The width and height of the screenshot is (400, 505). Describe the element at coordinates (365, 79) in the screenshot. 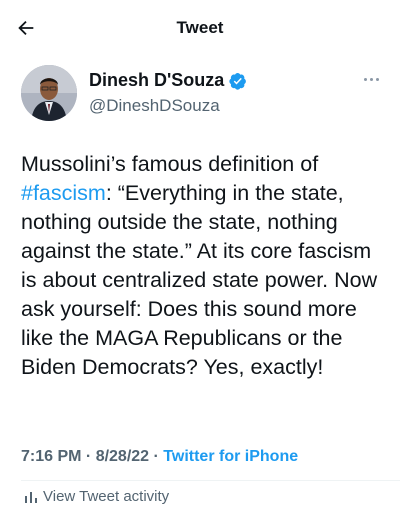

I see `more-horizontal-icon` at that location.